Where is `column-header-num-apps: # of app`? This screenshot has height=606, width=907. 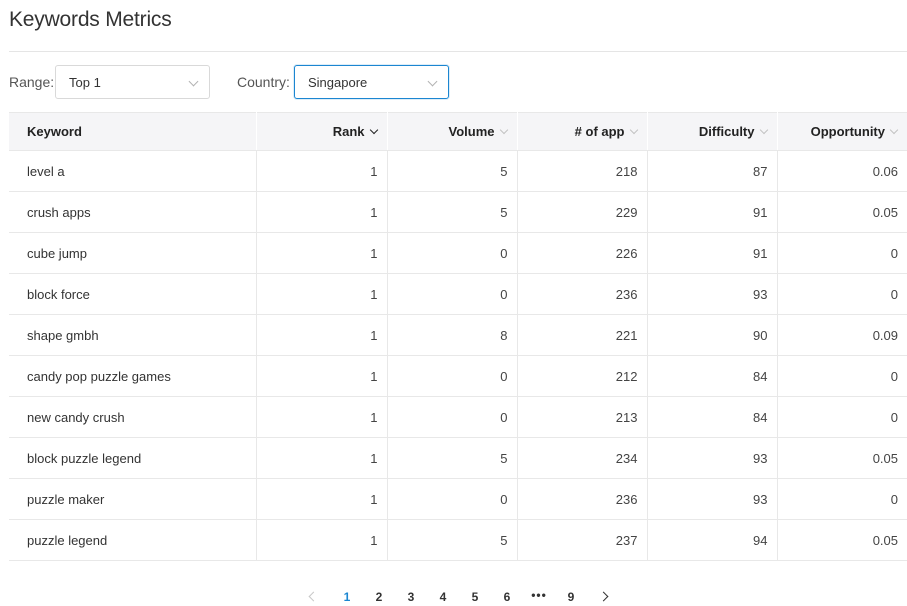
column-header-num-apps: # of app is located at coordinates (582, 131).